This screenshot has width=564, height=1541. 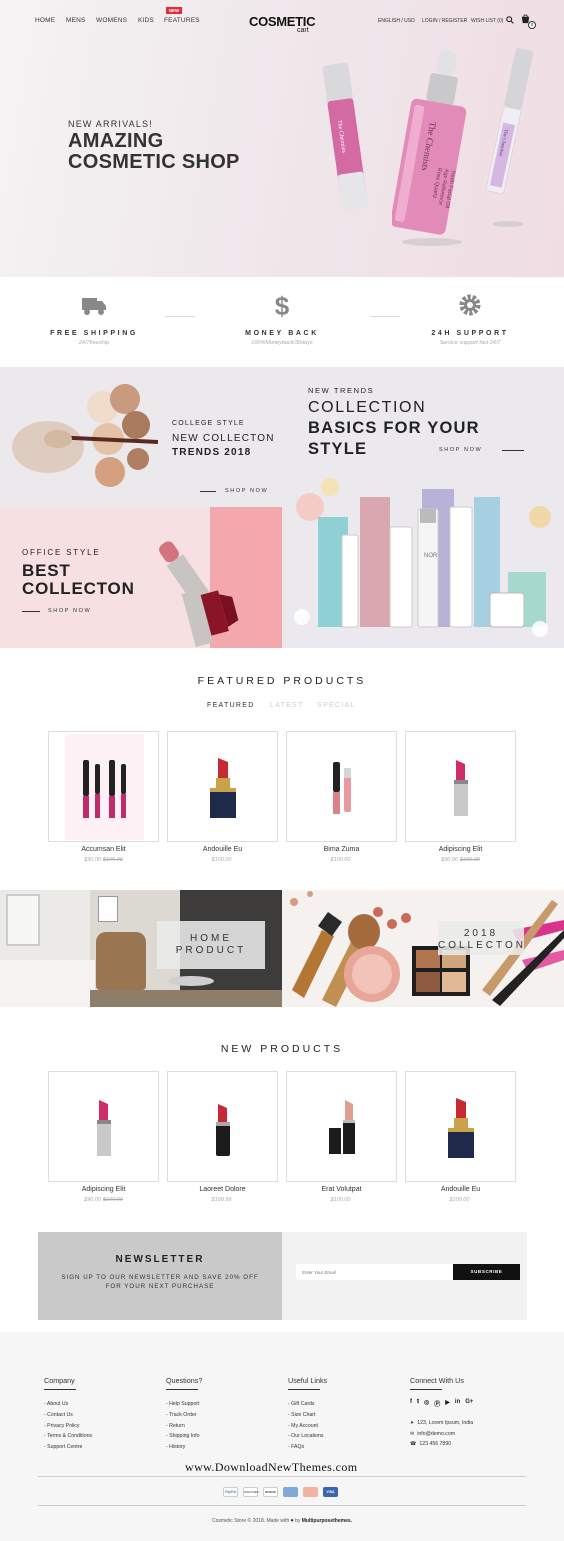 I want to click on linkedin-icon: in, so click(x=457, y=1403).